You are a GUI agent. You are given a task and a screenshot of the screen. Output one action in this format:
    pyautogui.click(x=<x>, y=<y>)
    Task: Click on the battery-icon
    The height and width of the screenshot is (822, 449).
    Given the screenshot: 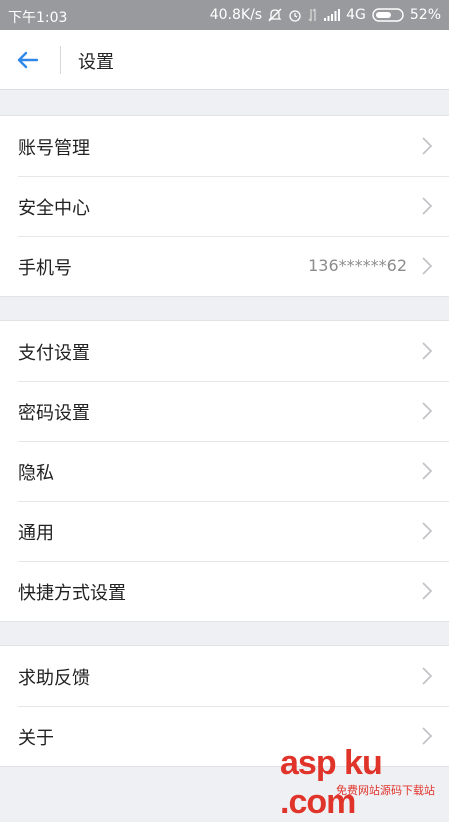 What is the action you would take?
    pyautogui.click(x=388, y=15)
    